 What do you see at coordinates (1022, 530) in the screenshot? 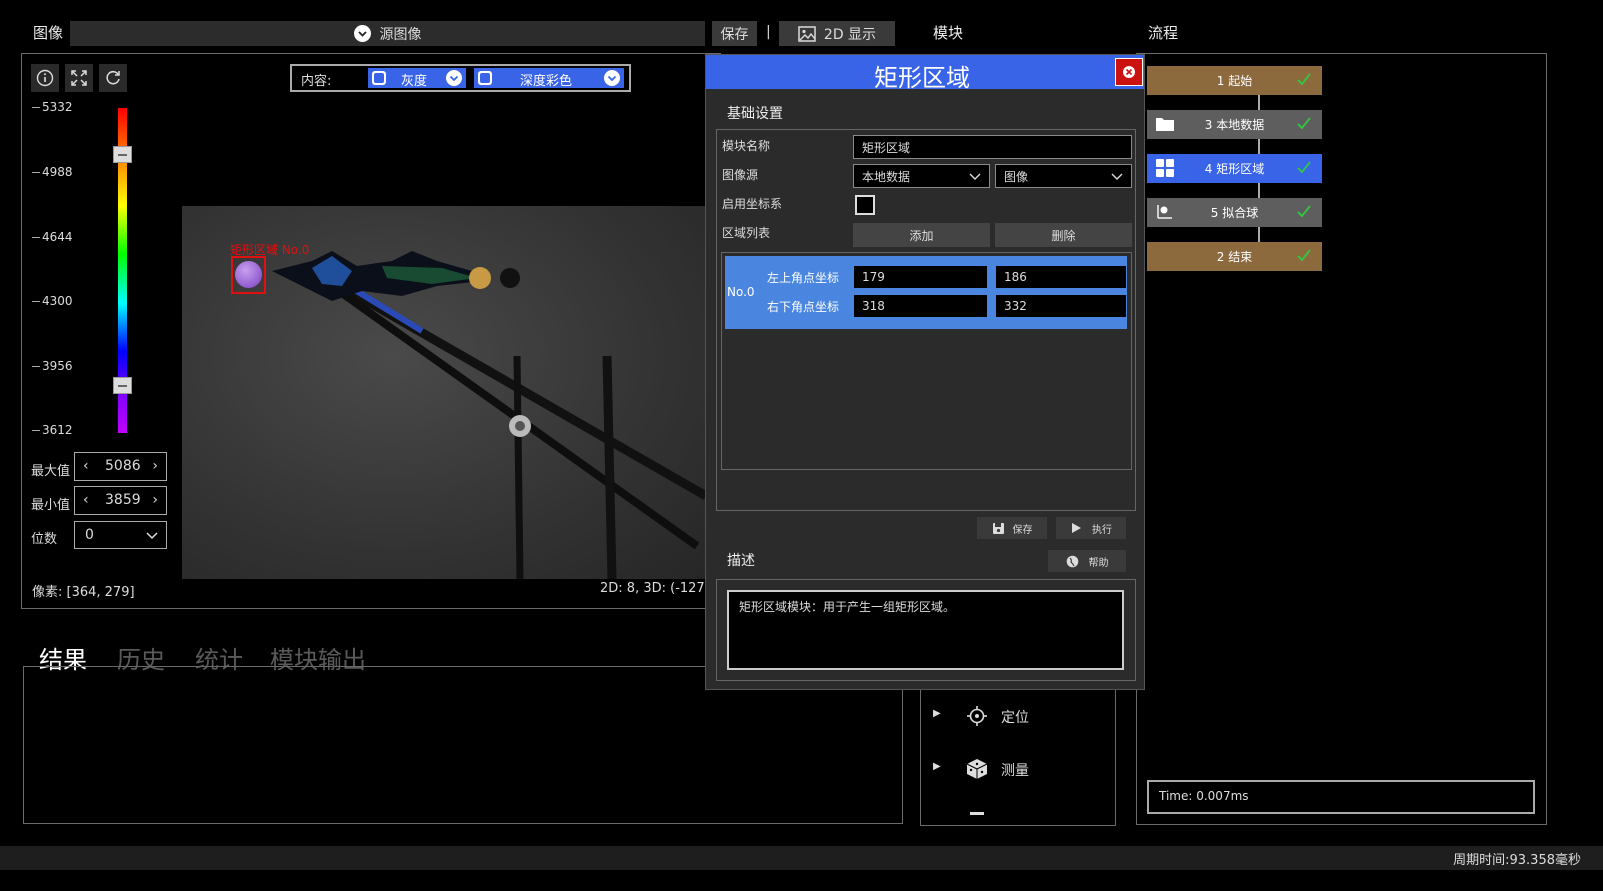
I see `dialog-save-label: 保存` at bounding box center [1022, 530].